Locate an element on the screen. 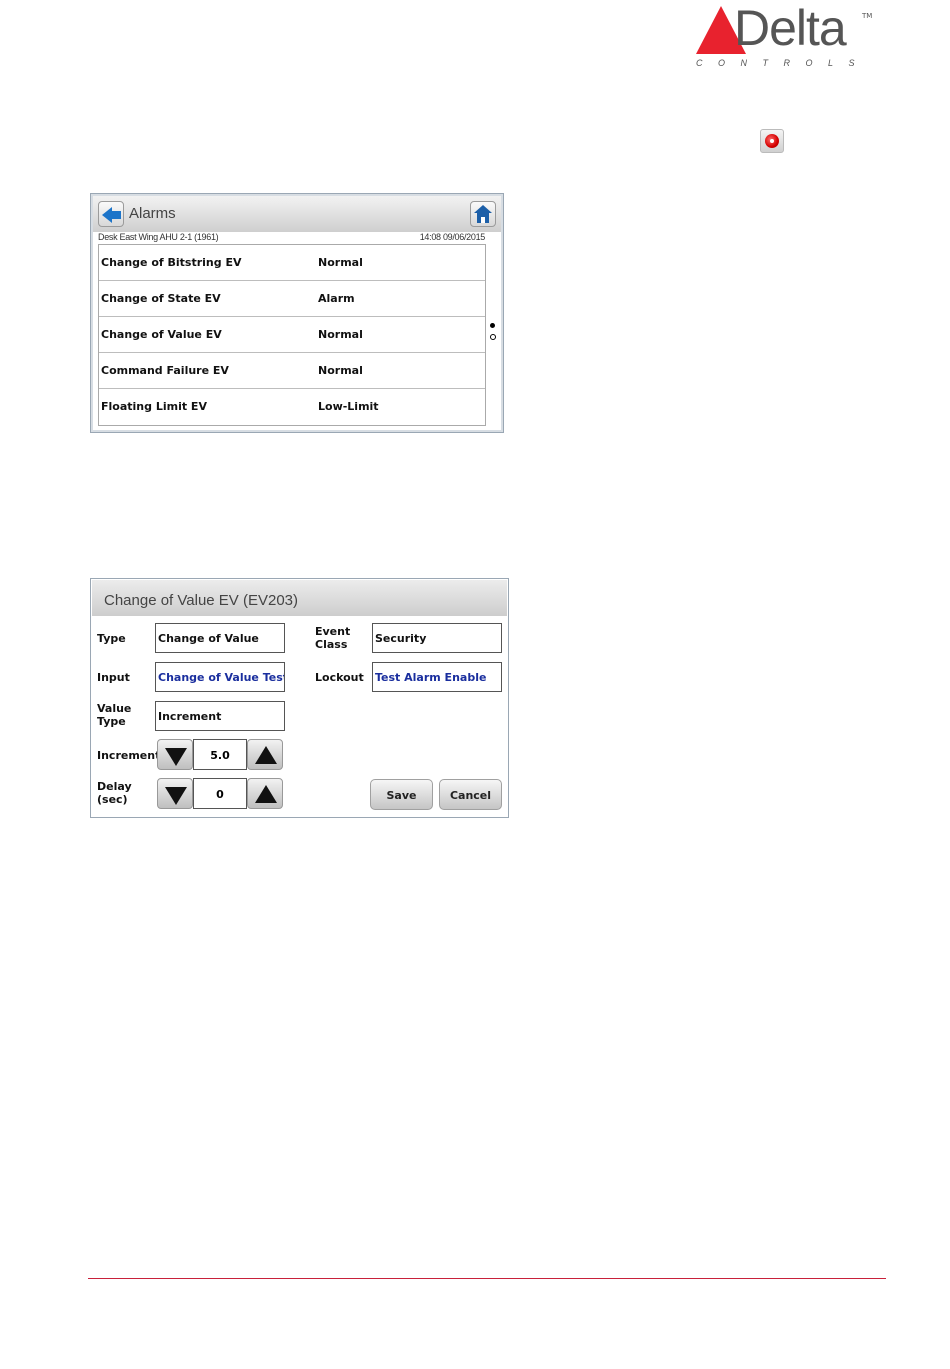 The height and width of the screenshot is (1369, 950). cancel-button: Cancel is located at coordinates (470, 794).